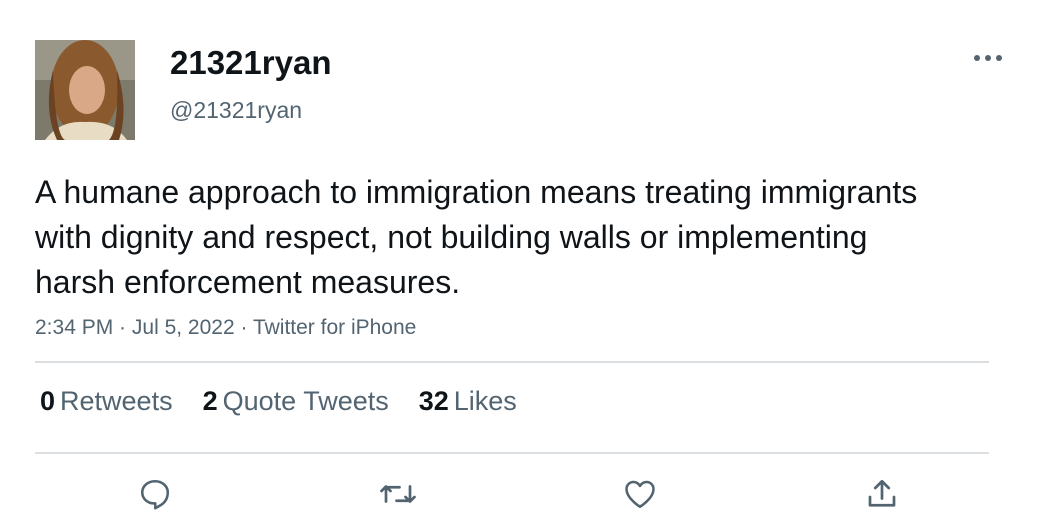 This screenshot has width=1050, height=525. I want to click on share-icon, so click(882, 493).